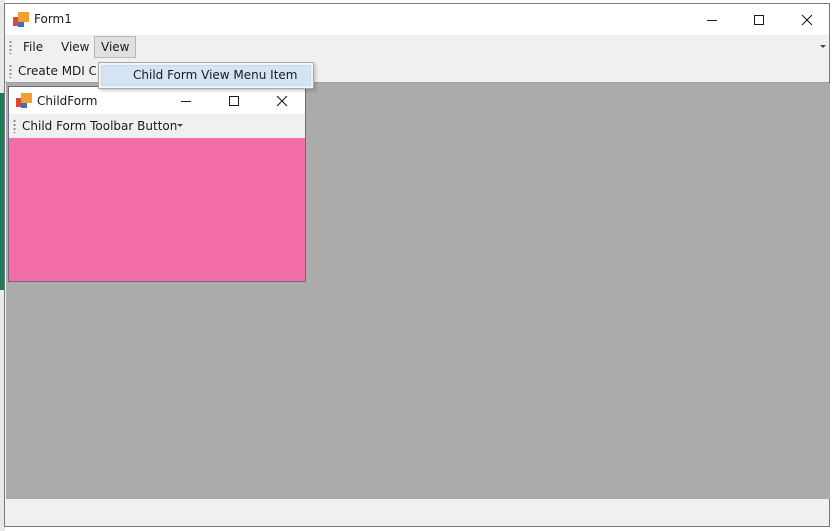 Image resolution: width=833 pixels, height=531 pixels. What do you see at coordinates (417, 512) in the screenshot?
I see `status-bar` at bounding box center [417, 512].